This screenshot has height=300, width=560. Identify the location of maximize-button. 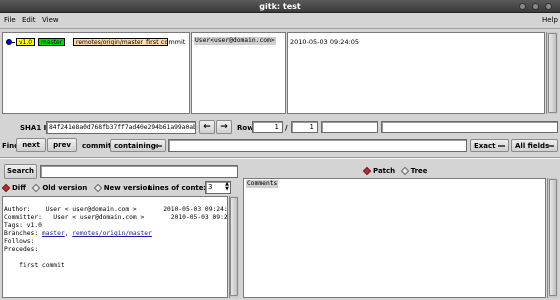
(535, 6).